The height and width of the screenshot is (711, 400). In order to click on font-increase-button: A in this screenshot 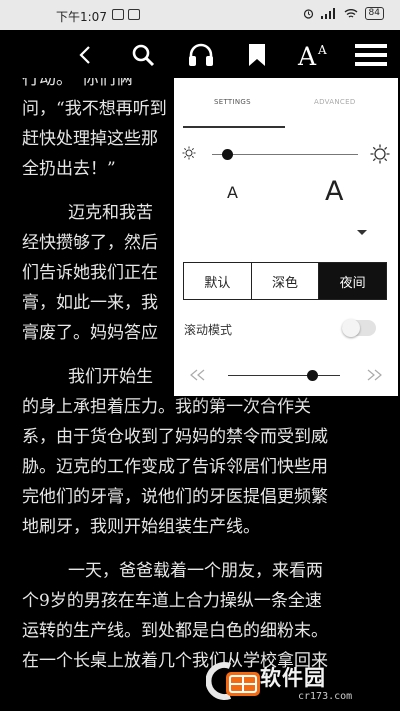, I will do `click(334, 191)`.